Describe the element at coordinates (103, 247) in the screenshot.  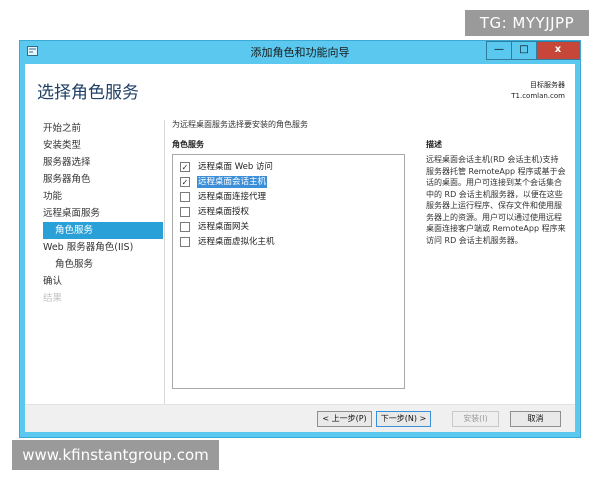
I see `nav-item-web-server-role: Web 服务器角色(IIS)` at that location.